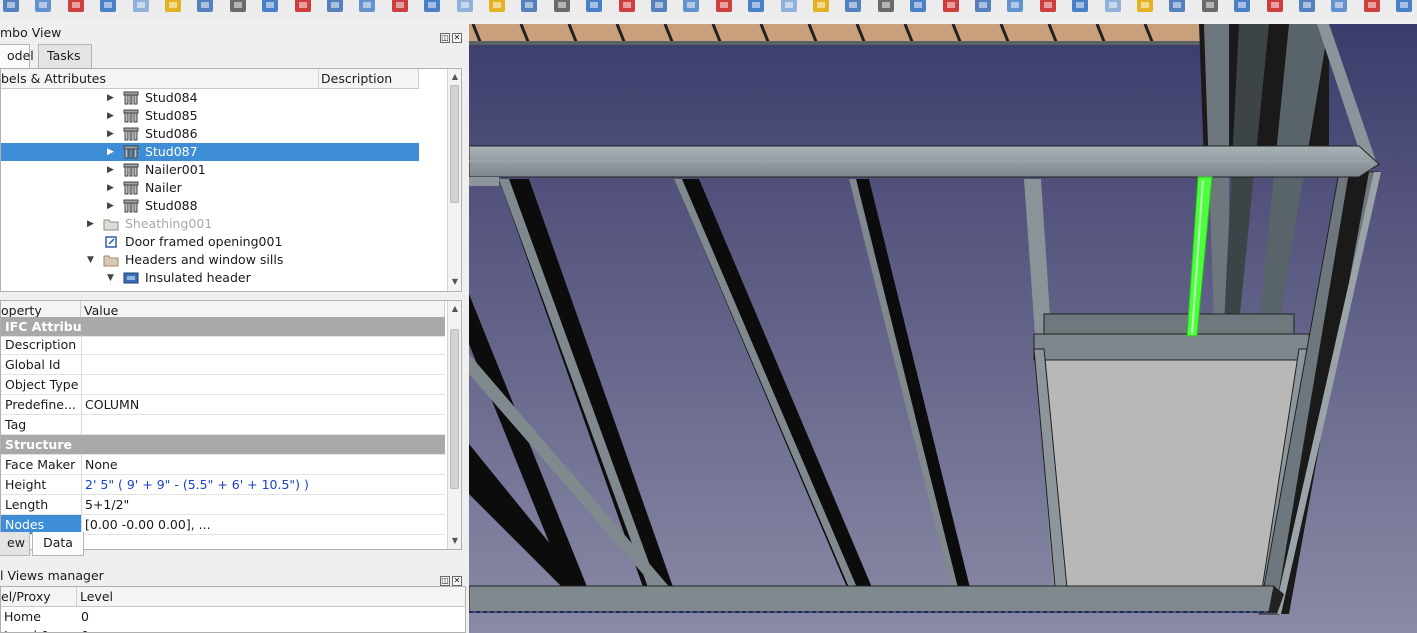 The height and width of the screenshot is (633, 1417). Describe the element at coordinates (197, 484) in the screenshot. I see `property-value: 2' 5" ( 9' + 9" - (5.5" + 6' + 10.5") )` at that location.